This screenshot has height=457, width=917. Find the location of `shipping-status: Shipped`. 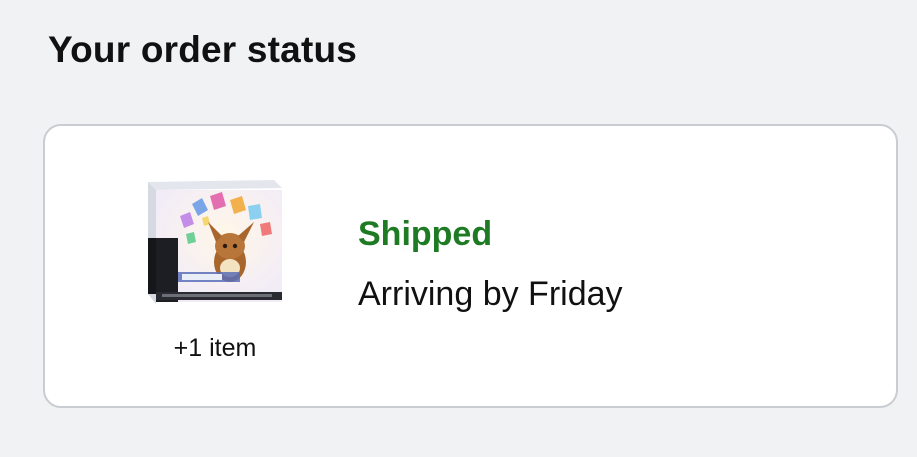

shipping-status: Shipped is located at coordinates (425, 234).